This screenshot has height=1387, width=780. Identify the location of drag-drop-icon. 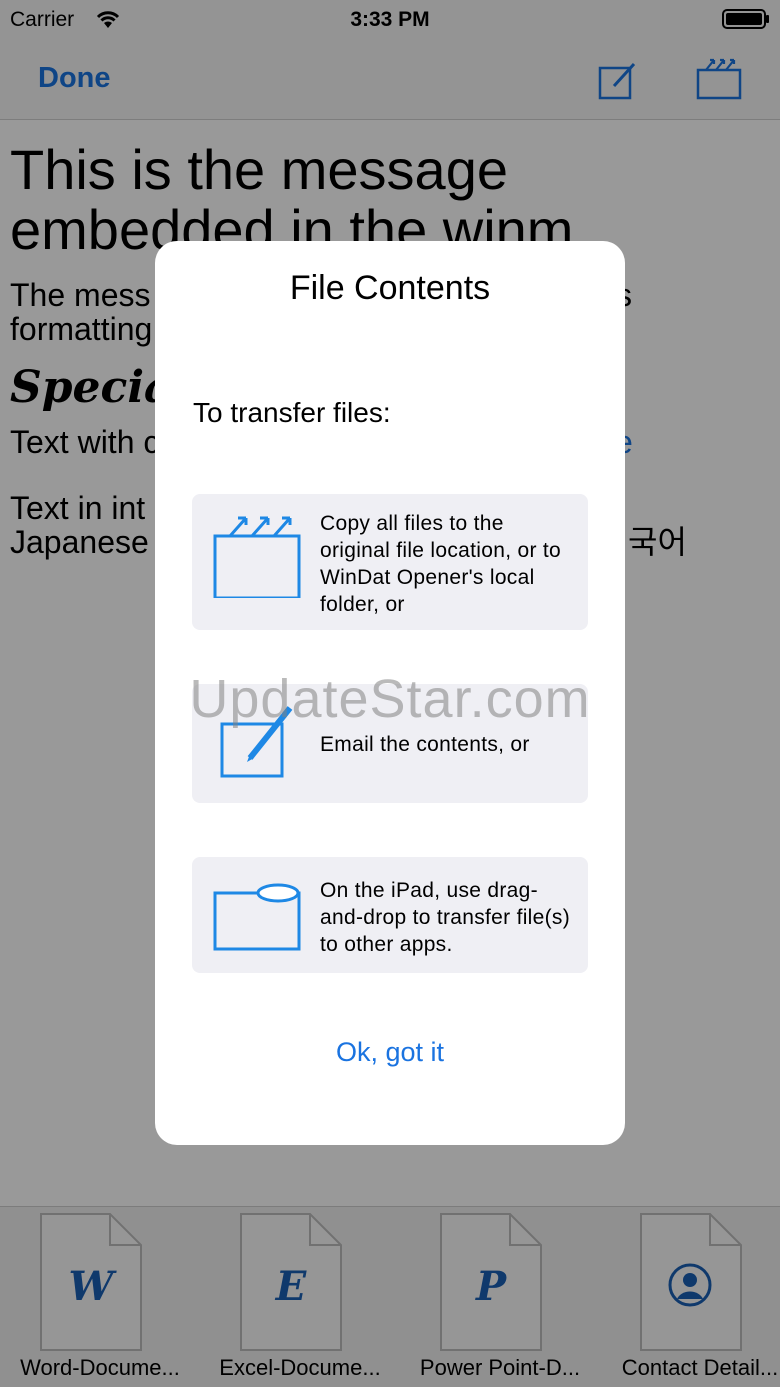
(257, 917).